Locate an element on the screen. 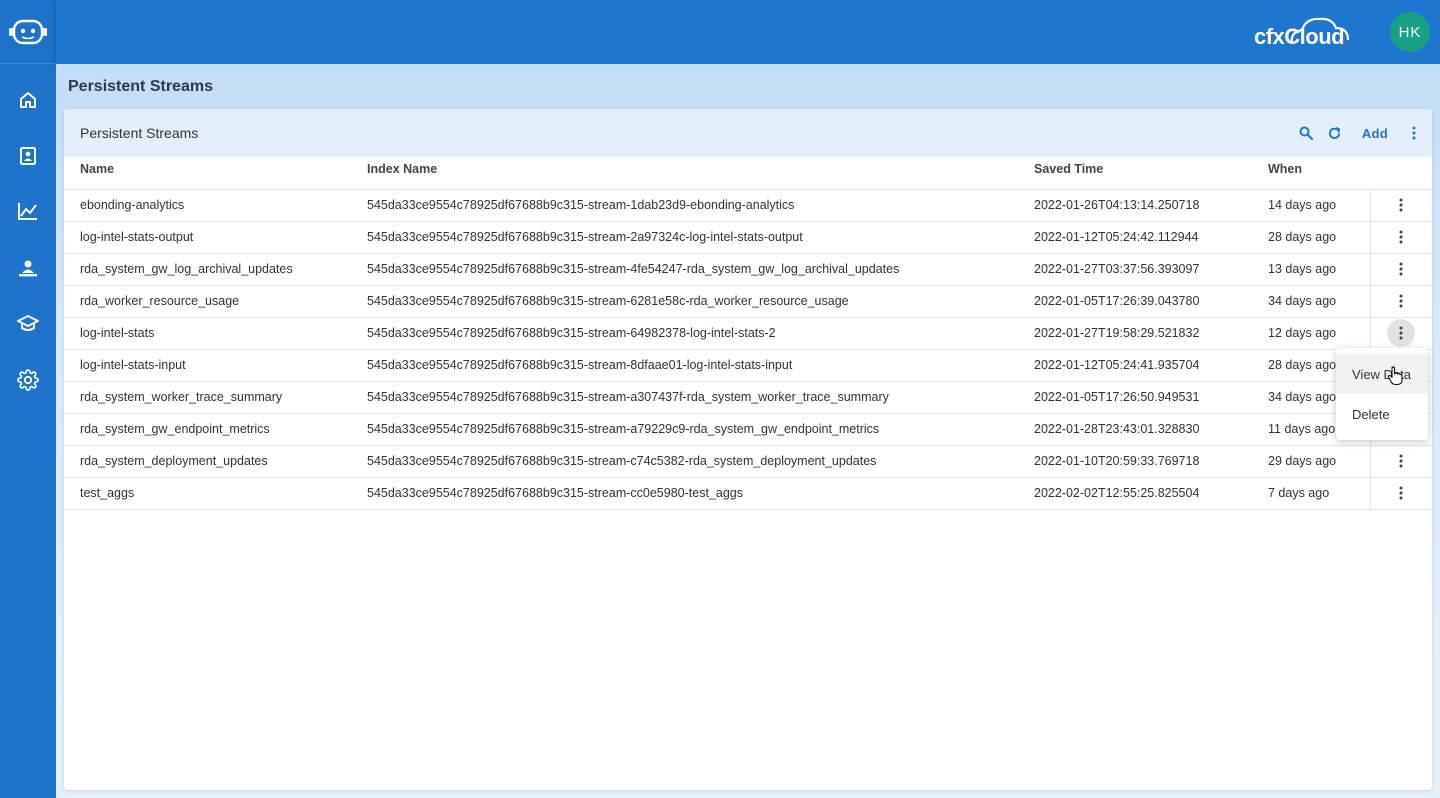  education-icon is located at coordinates (28, 326).